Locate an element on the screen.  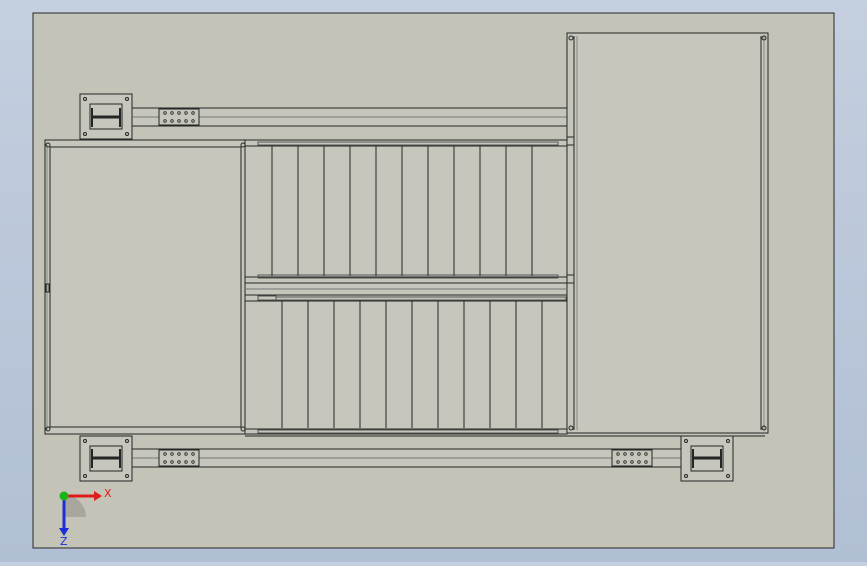
upper-roller-conveyor is located at coordinates (406, 211).